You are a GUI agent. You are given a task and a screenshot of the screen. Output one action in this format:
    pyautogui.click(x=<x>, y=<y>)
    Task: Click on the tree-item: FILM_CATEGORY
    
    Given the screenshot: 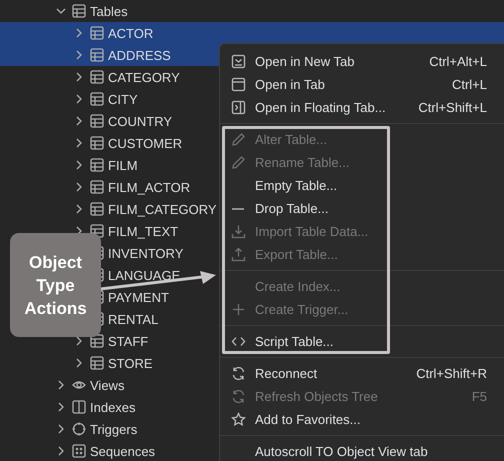 What is the action you would take?
    pyautogui.click(x=162, y=209)
    